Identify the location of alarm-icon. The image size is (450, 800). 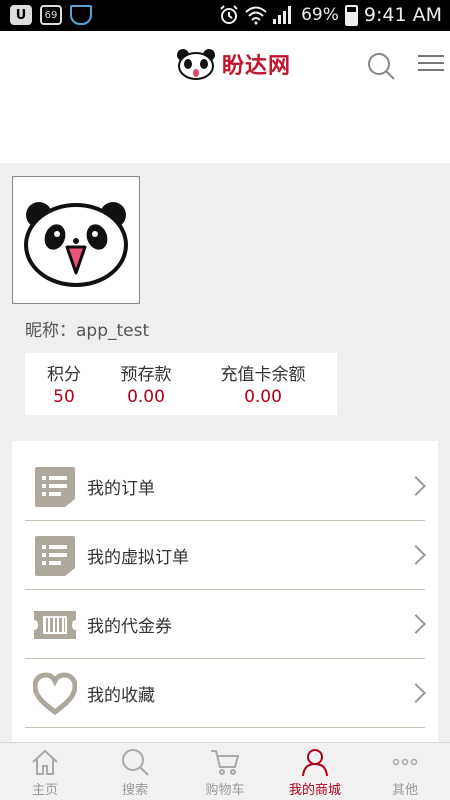
(229, 14).